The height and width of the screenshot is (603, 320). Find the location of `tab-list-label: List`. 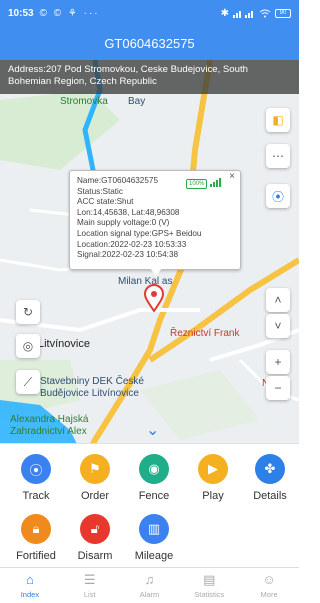

tab-list-label: List is located at coordinates (89, 594).